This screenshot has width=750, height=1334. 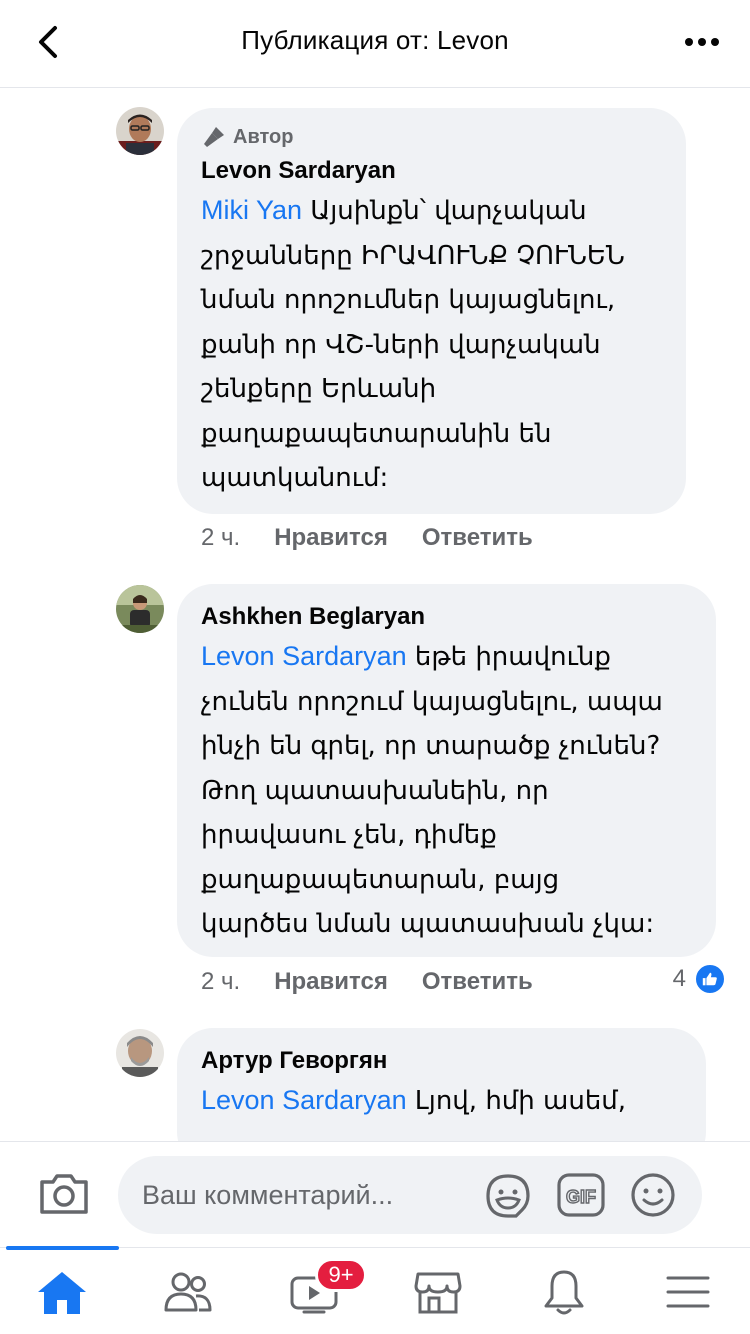 I want to click on notification-badge: 9+, so click(x=341, y=1275).